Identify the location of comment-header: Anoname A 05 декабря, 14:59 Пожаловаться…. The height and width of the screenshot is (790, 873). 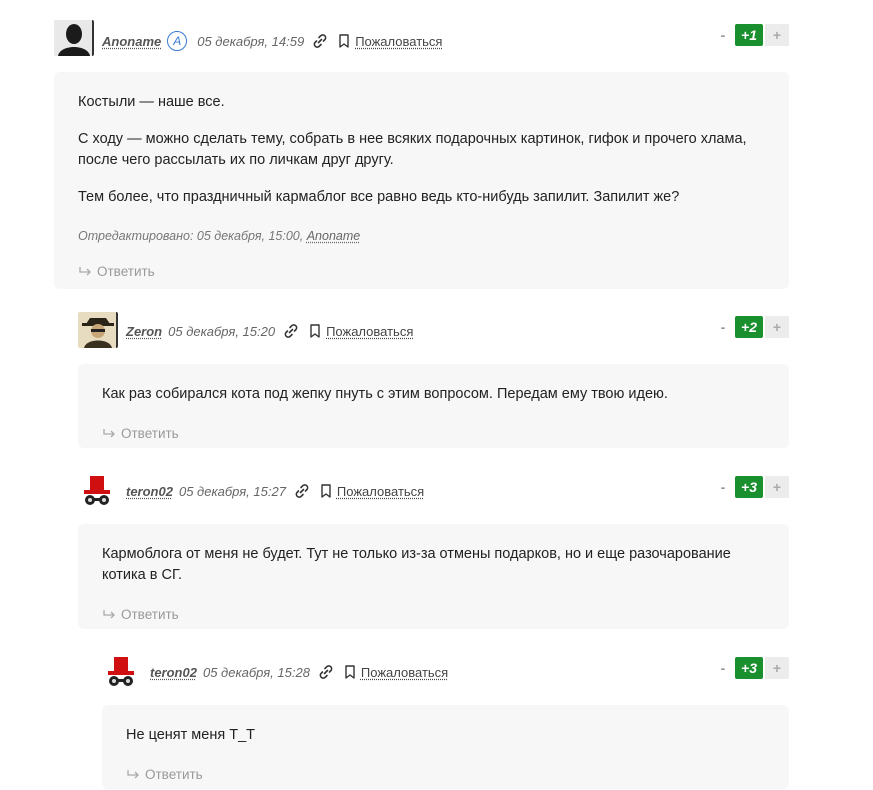
(421, 40).